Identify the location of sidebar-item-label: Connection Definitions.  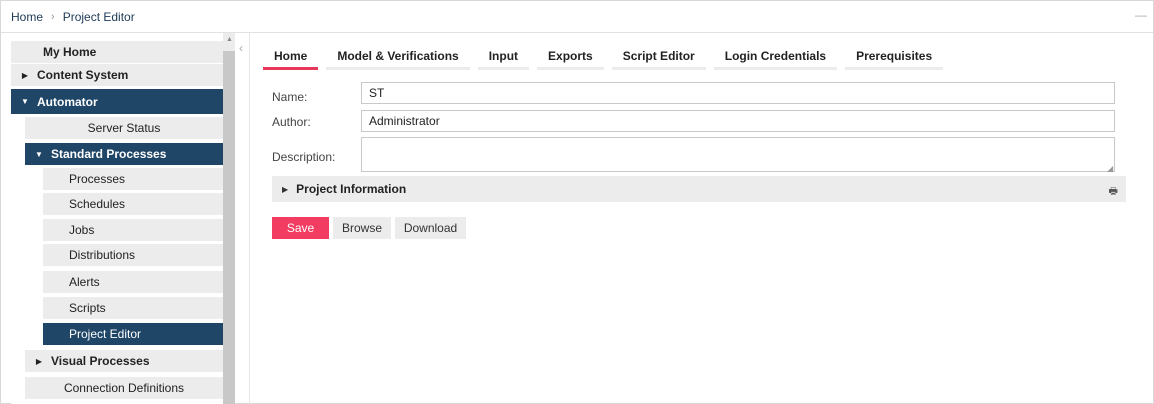
(124, 388).